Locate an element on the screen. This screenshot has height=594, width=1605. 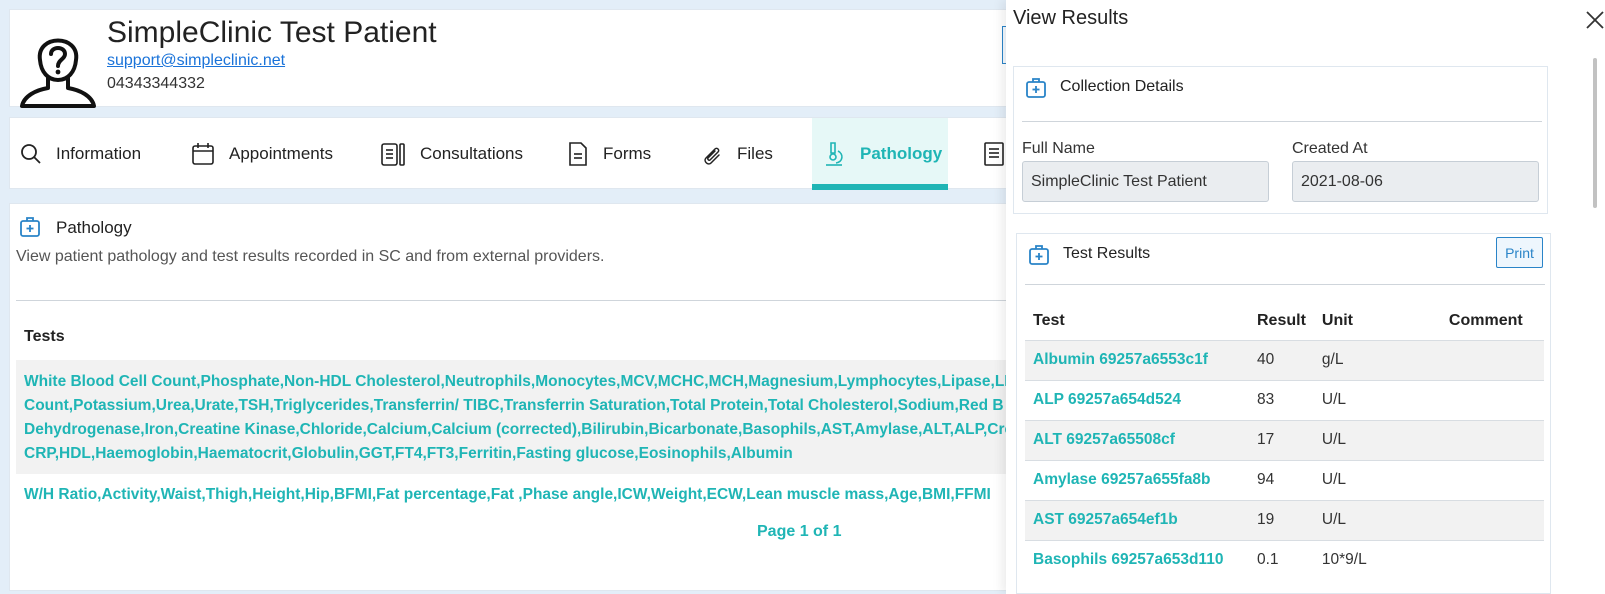
unit-value: 10*9/L is located at coordinates (1377, 559).